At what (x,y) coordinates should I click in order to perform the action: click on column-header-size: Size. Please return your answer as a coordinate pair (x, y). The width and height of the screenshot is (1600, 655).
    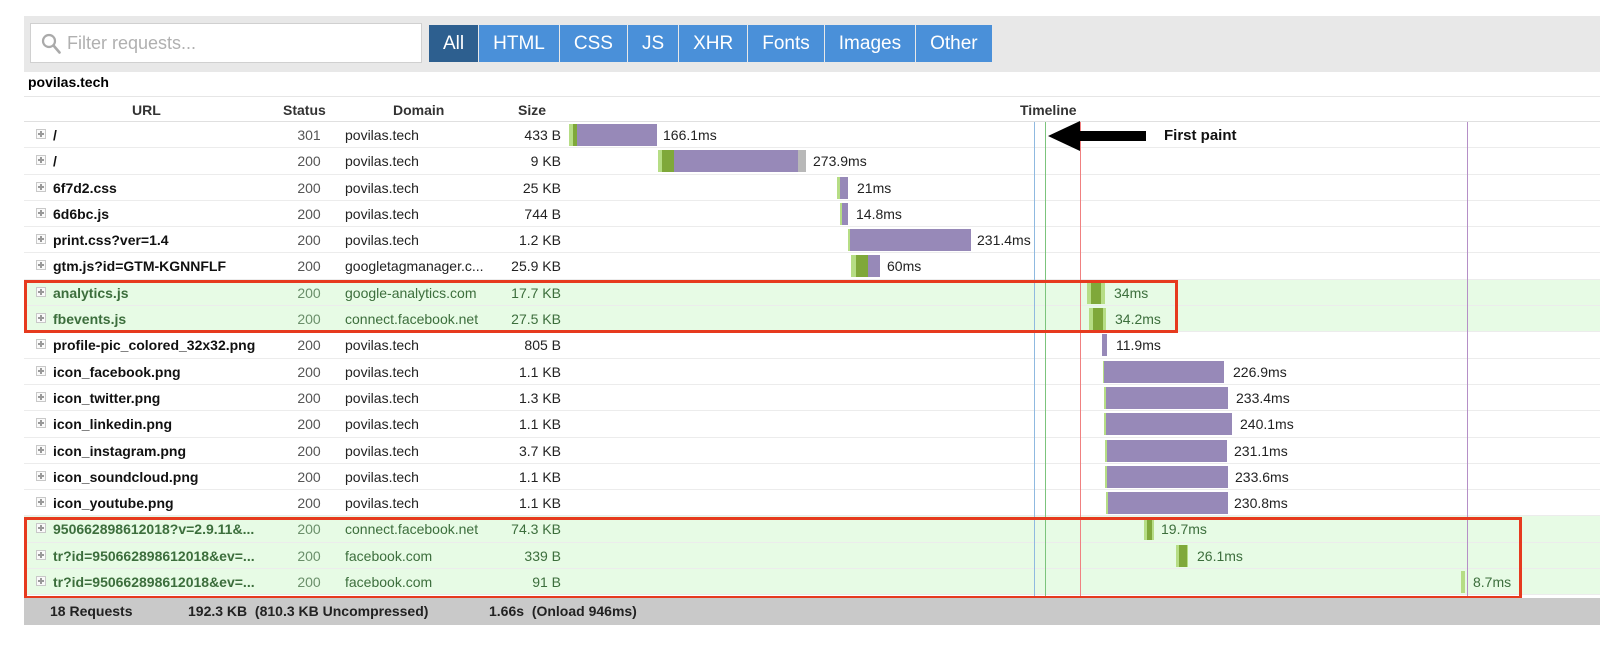
    Looking at the image, I should click on (532, 110).